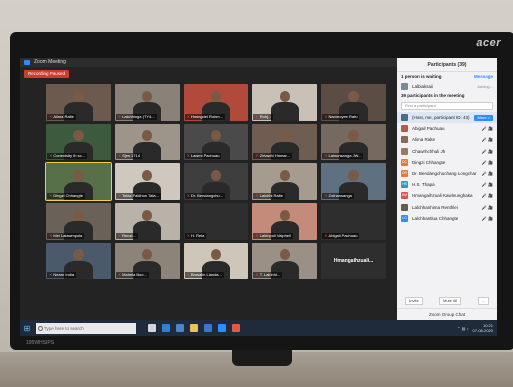 This screenshot has width=513, height=387. I want to click on video-tile: ✕Nearn India, so click(78, 261).